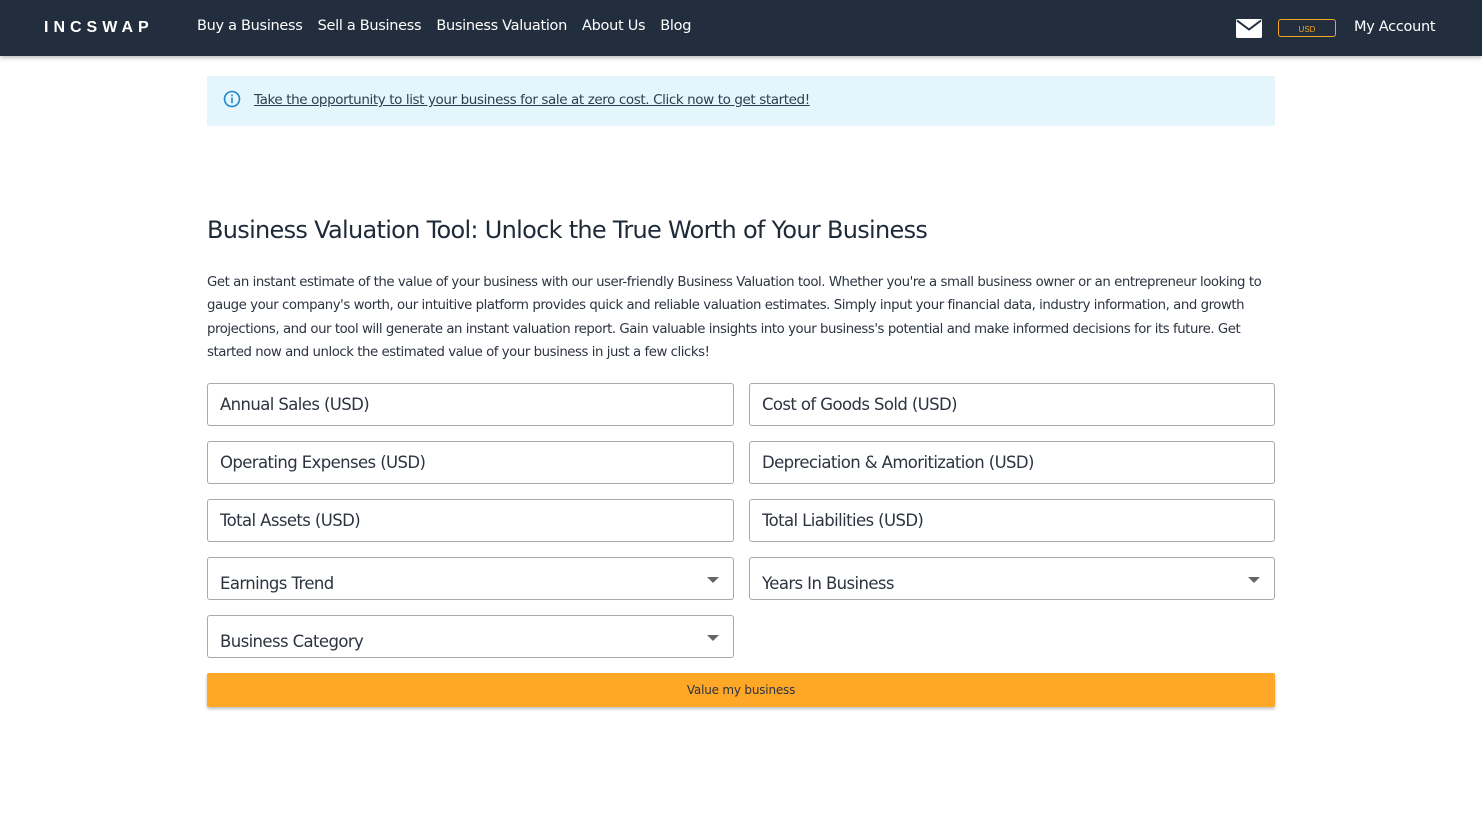  I want to click on earnings-trend-select: Earnings Trend, so click(470, 578).